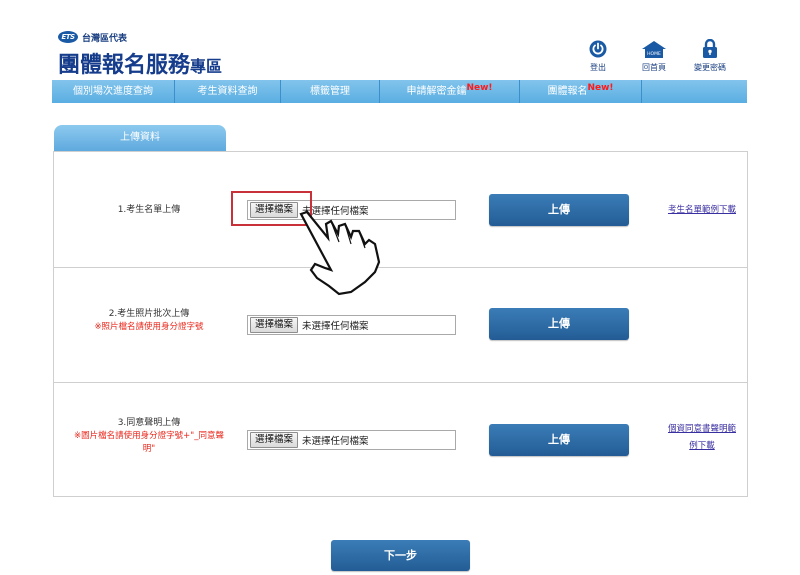  I want to click on org-label: 台灣區代表, so click(105, 38).